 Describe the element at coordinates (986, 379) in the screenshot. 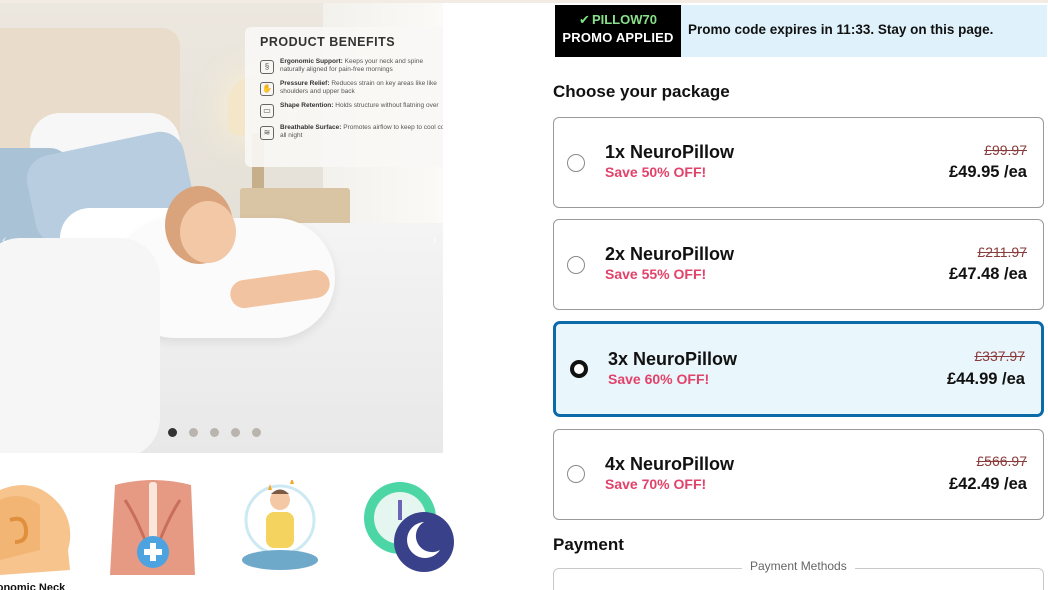

I see `package-price: £44.99 /ea` at that location.